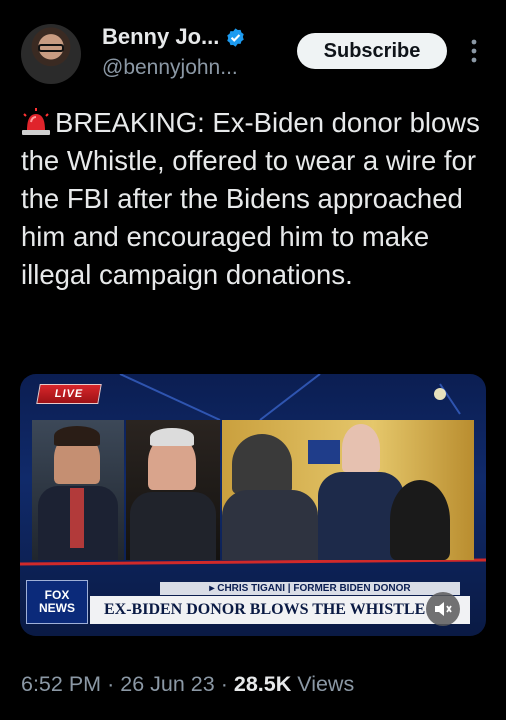 This screenshot has width=506, height=720. I want to click on lower-third-headline: EX-BIDEN DONOR BLOWS THE WHISTLE, so click(280, 610).